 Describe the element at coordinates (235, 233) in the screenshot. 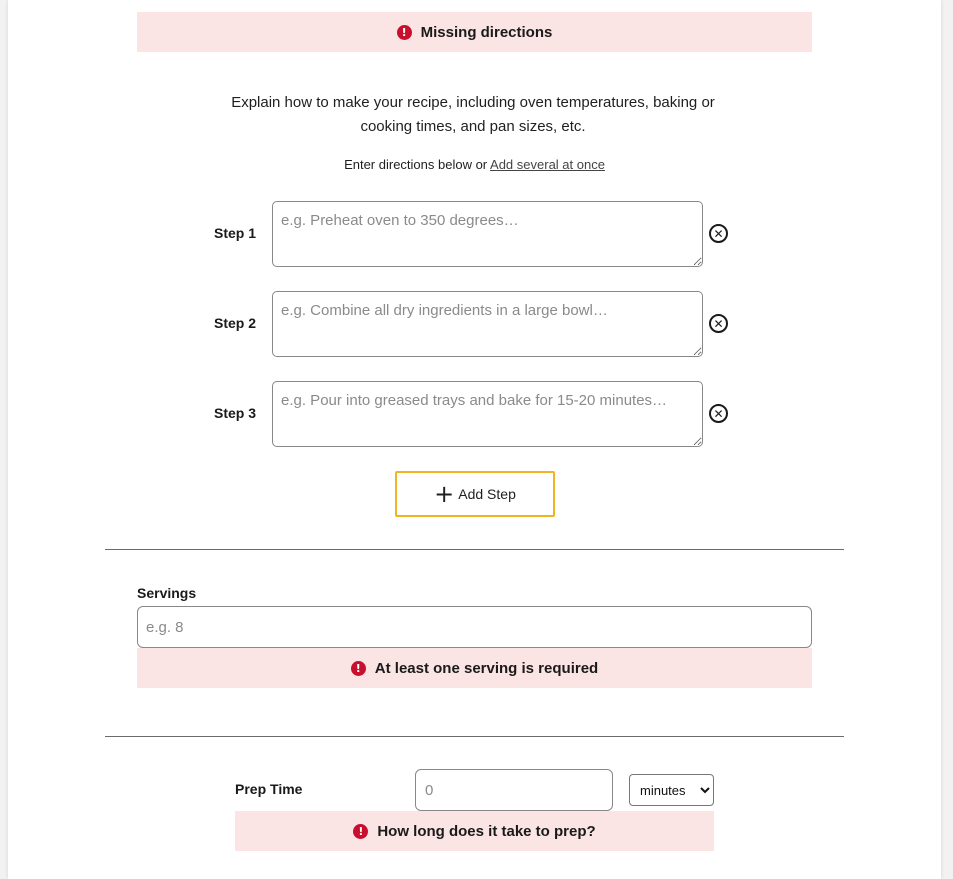

I see `step-1-label: Step 1` at that location.